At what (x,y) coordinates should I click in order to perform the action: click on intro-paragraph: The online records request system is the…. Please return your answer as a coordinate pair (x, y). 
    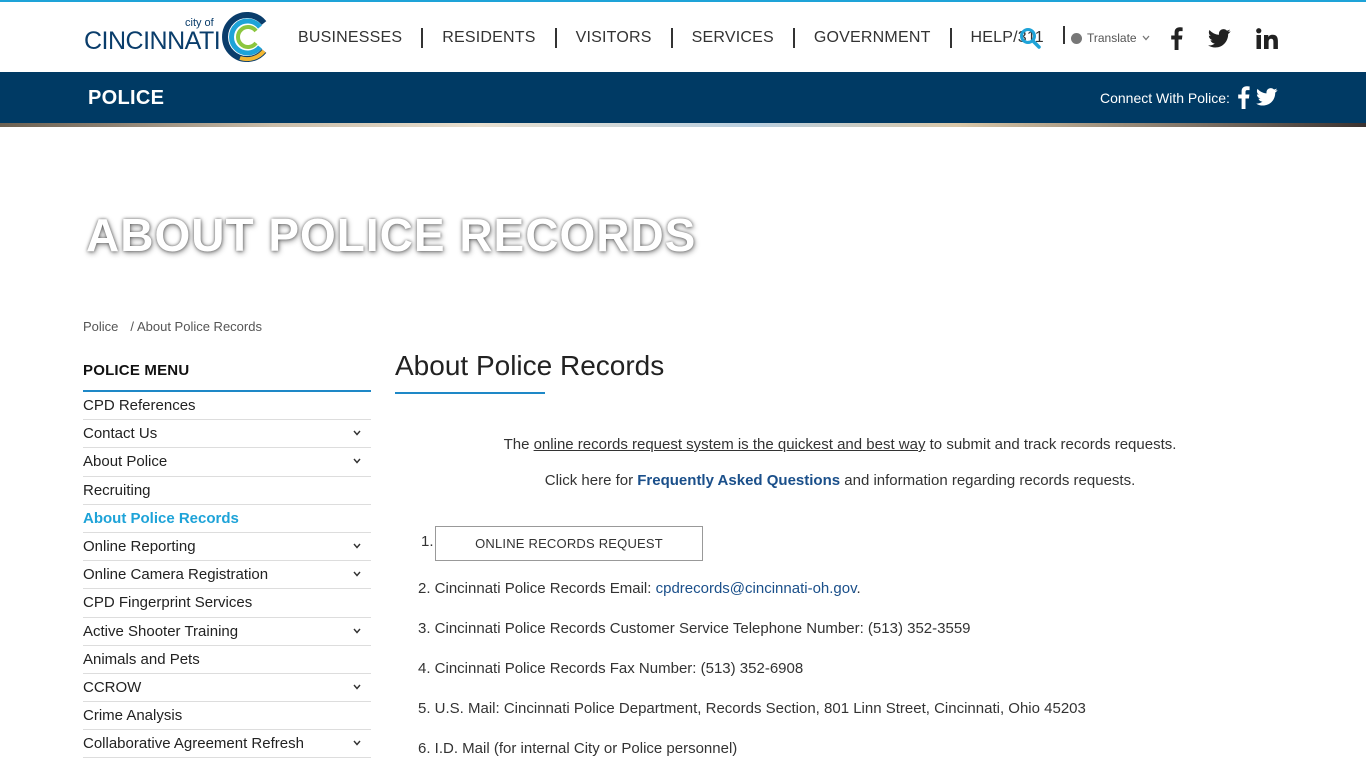
    Looking at the image, I should click on (840, 444).